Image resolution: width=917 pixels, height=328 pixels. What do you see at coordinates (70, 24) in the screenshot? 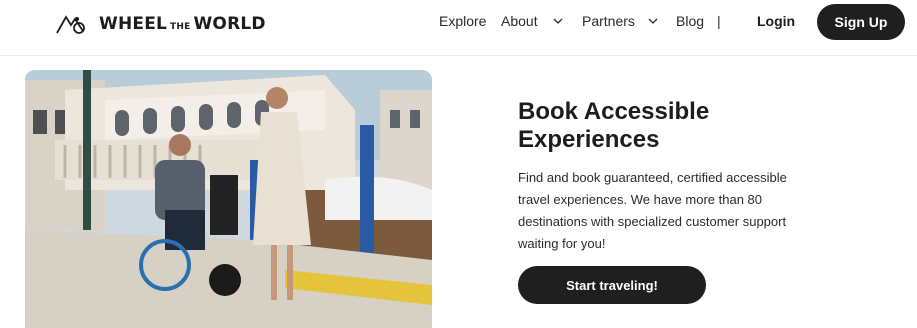
I see `wheelchair-logo-icon` at bounding box center [70, 24].